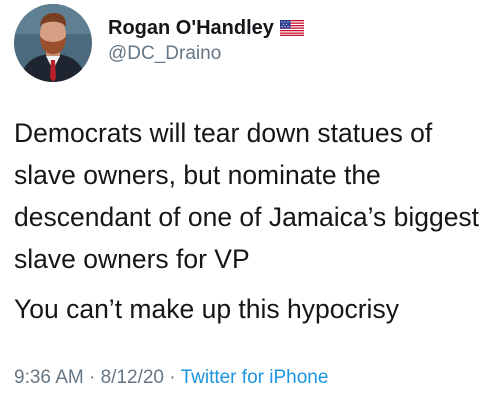 The width and height of the screenshot is (500, 404). I want to click on us-flag-icon, so click(292, 28).